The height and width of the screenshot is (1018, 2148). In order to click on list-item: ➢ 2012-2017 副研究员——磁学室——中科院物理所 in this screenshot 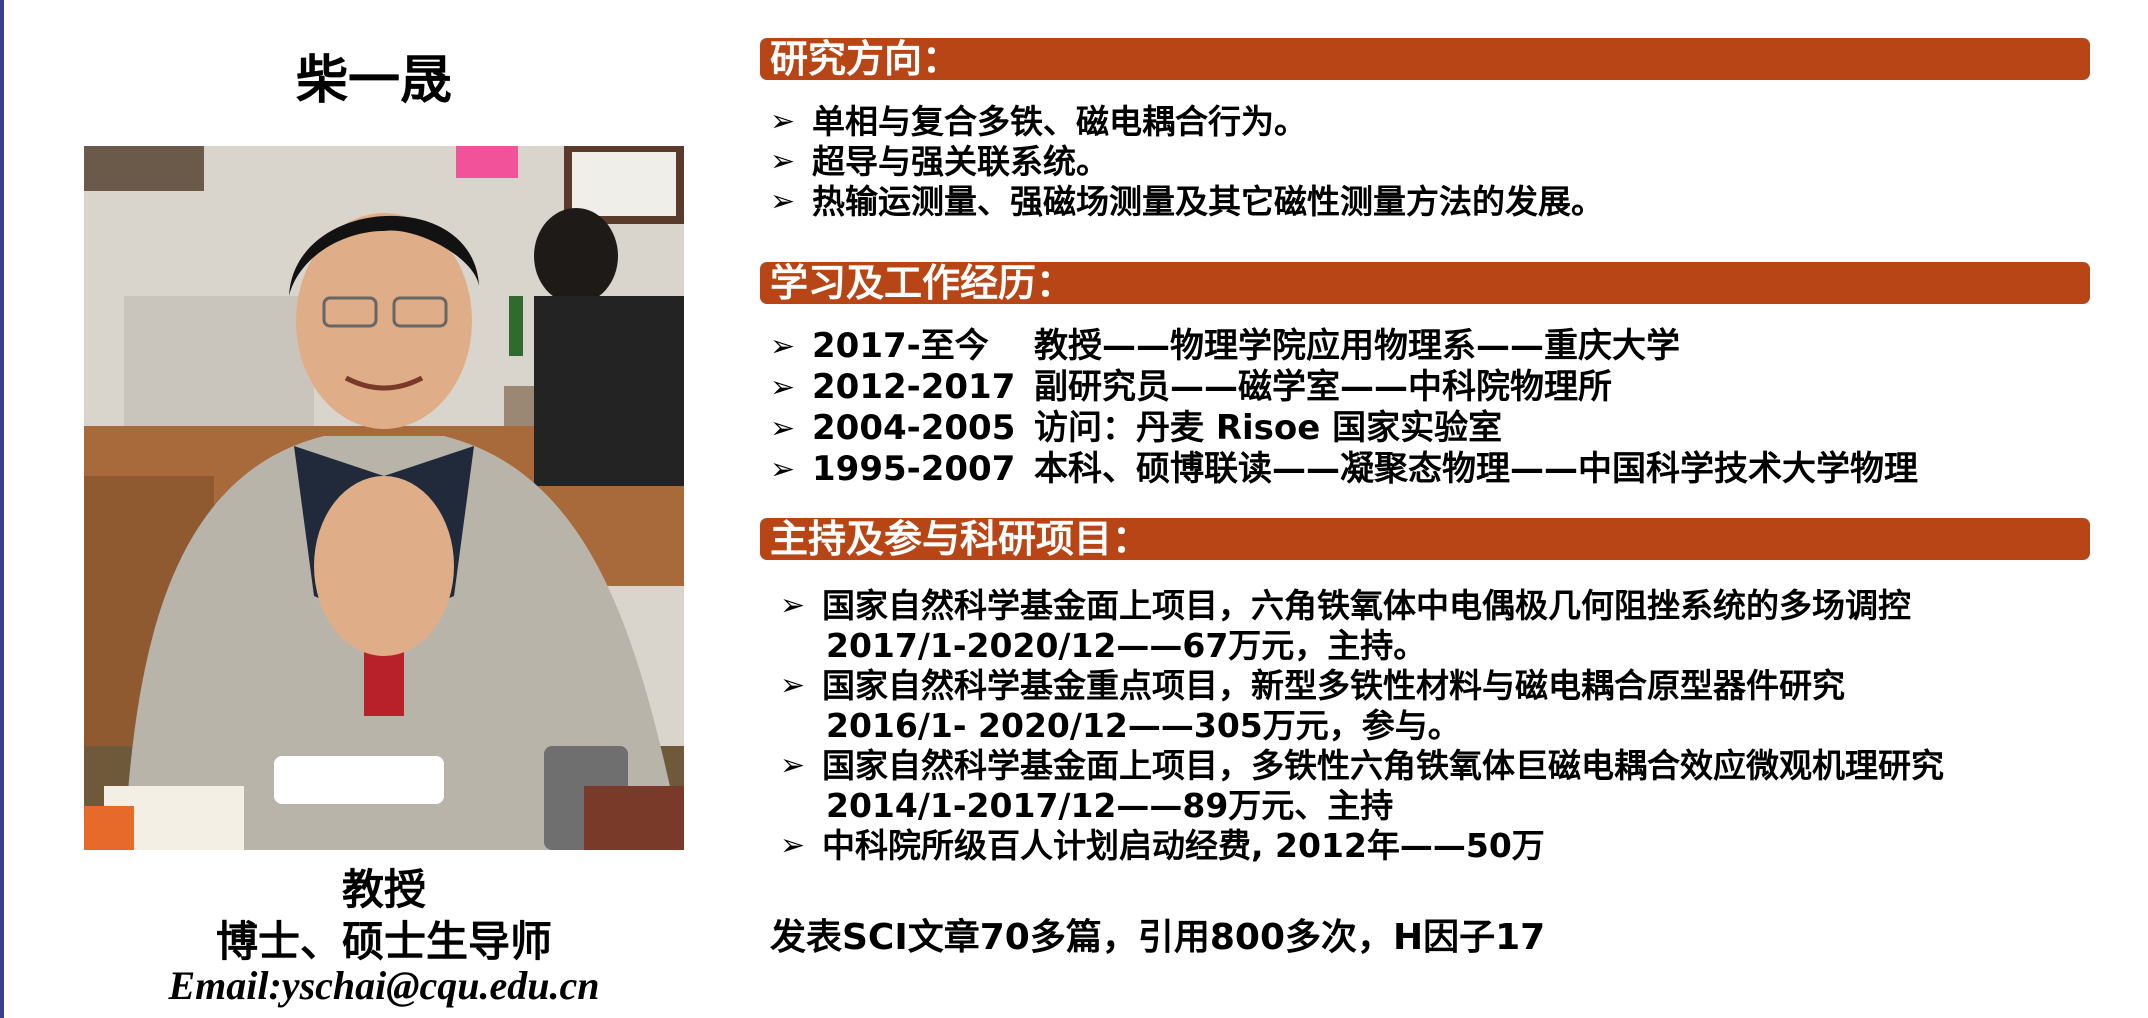, I will do `click(1344, 387)`.